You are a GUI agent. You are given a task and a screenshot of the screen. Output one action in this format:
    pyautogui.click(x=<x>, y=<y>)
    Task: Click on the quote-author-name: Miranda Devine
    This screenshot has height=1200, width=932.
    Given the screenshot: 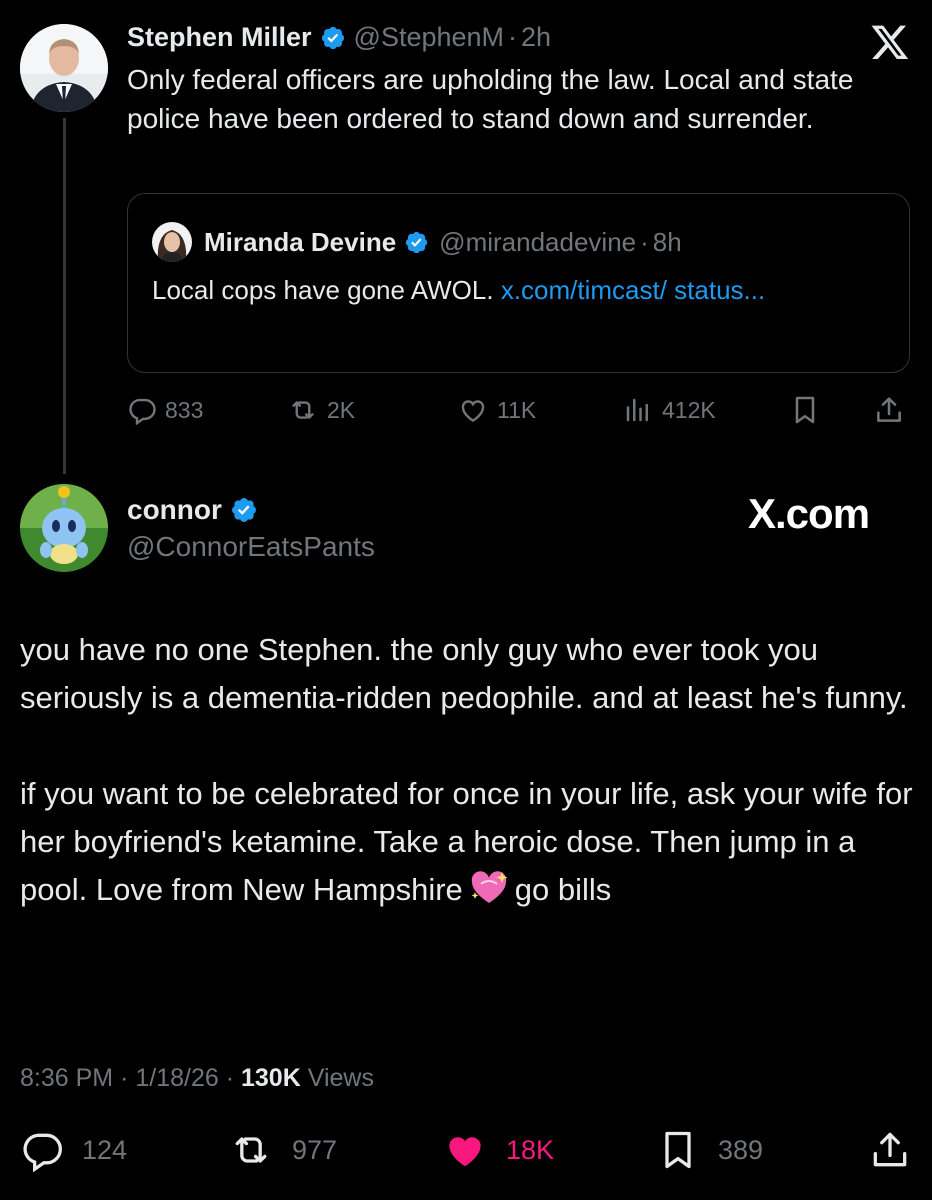 What is the action you would take?
    pyautogui.click(x=300, y=242)
    